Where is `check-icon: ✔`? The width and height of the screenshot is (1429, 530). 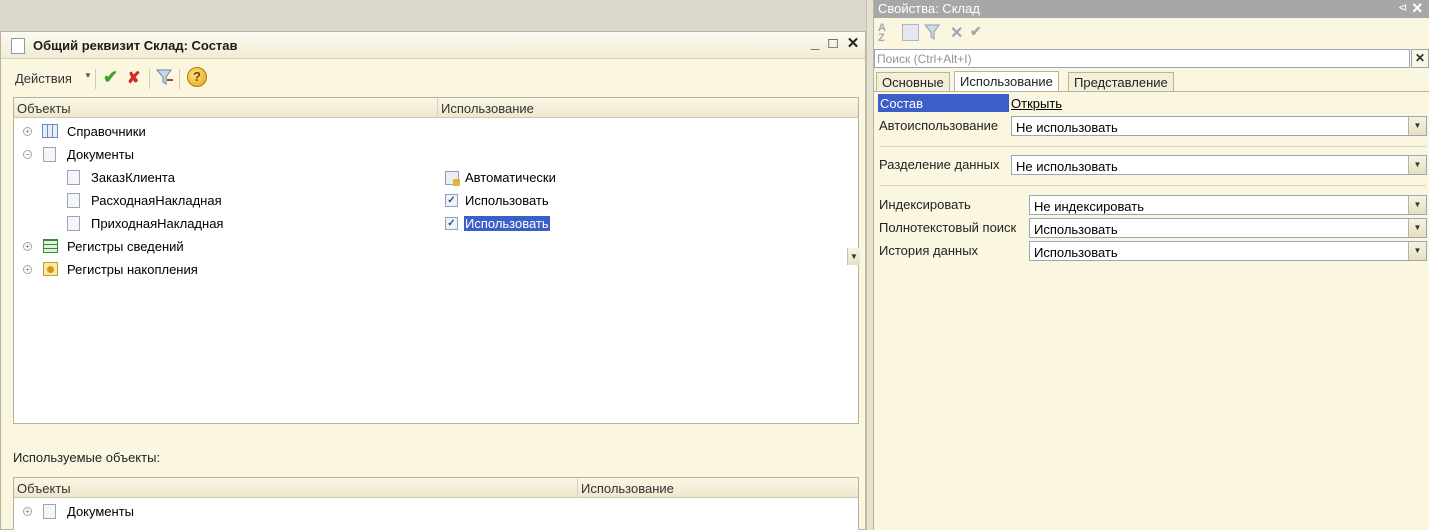 check-icon: ✔ is located at coordinates (110, 77).